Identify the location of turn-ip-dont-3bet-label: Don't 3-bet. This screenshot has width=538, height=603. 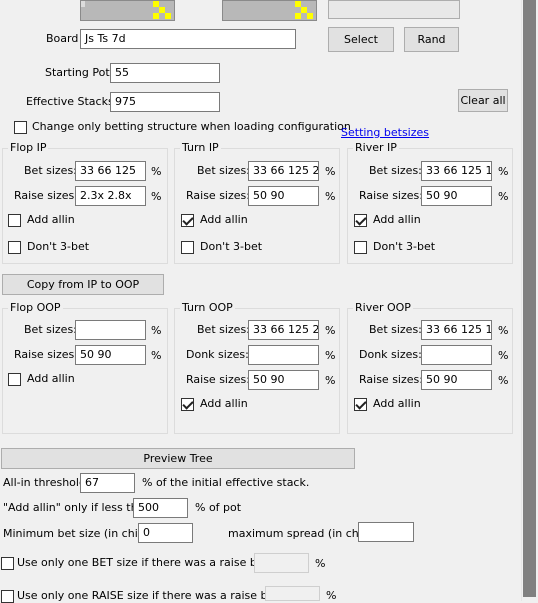
(231, 246).